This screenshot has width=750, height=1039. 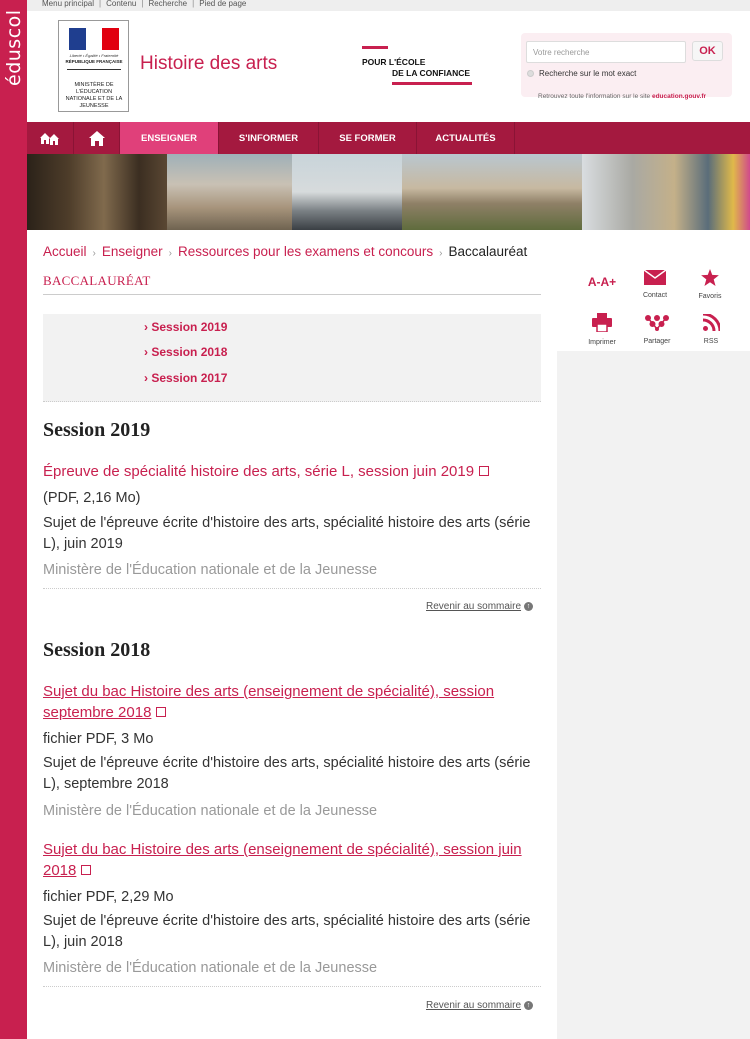 I want to click on favoris-tool: Favoris, so click(x=710, y=284).